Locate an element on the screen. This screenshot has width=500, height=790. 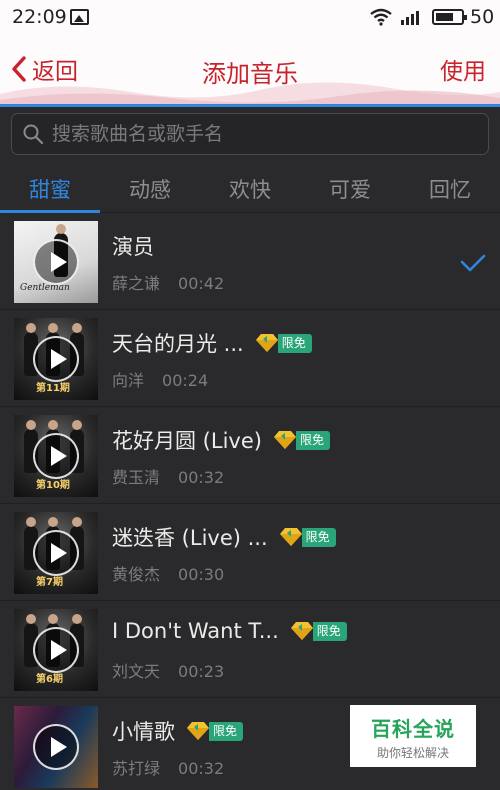
watermark-main: 百科全说 is located at coordinates (413, 729).